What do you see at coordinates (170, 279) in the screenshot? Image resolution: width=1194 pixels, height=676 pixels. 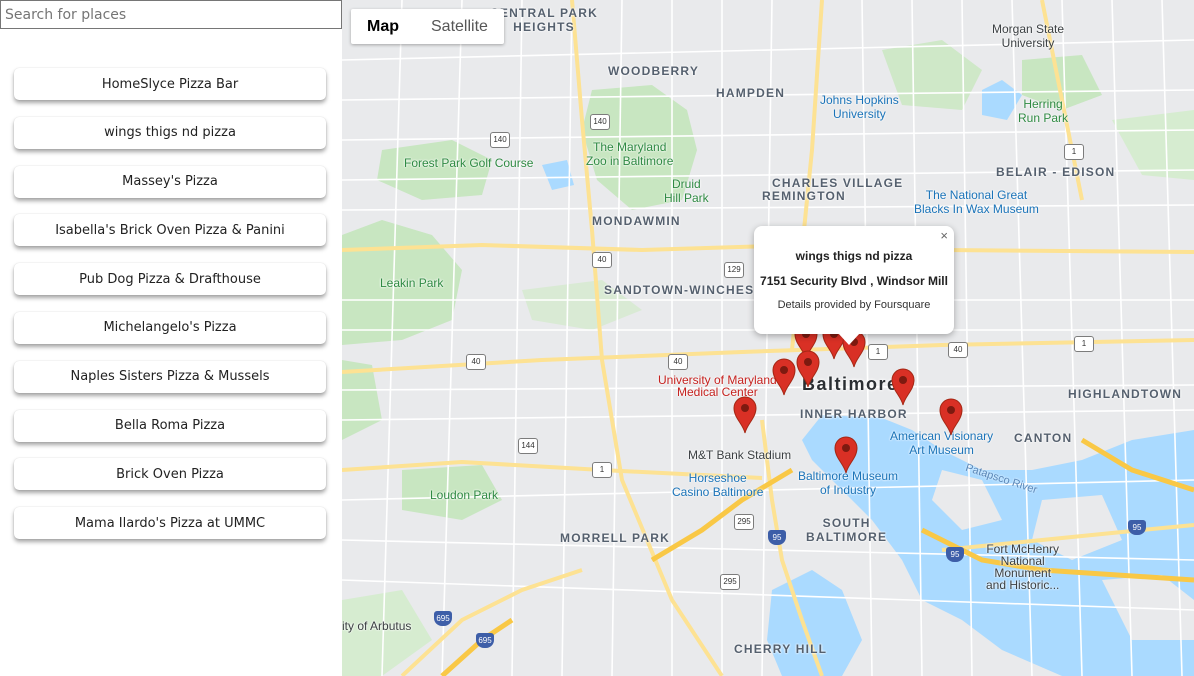 I see `place-item: Pub Dog Pizza & Drafthouse` at bounding box center [170, 279].